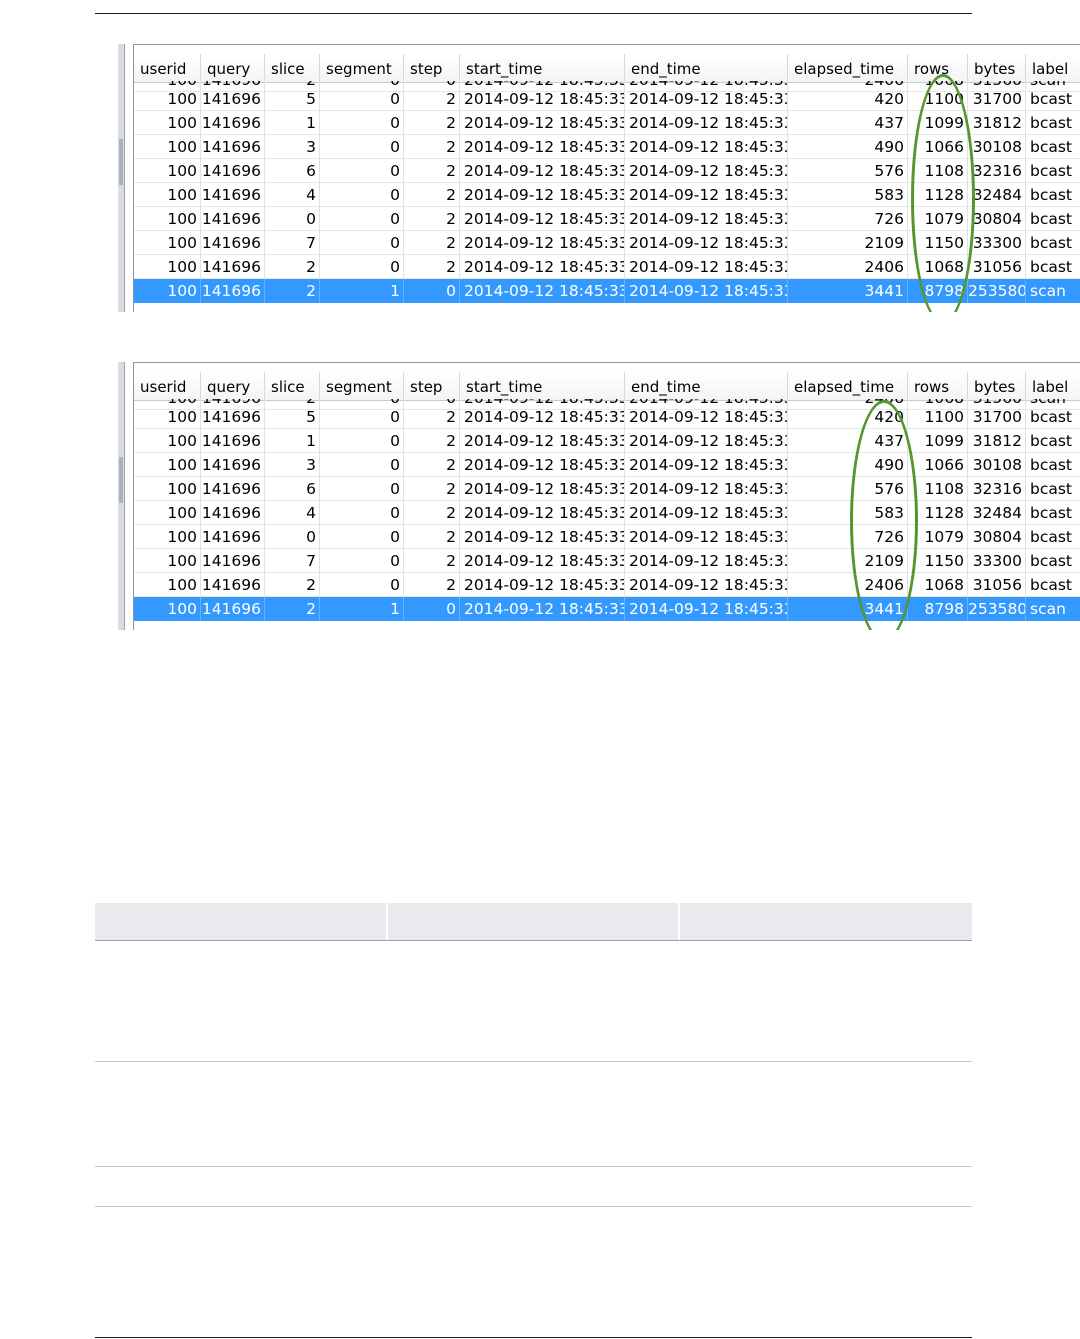  Describe the element at coordinates (997, 513) in the screenshot. I see `cell-bytes: 32484` at that location.